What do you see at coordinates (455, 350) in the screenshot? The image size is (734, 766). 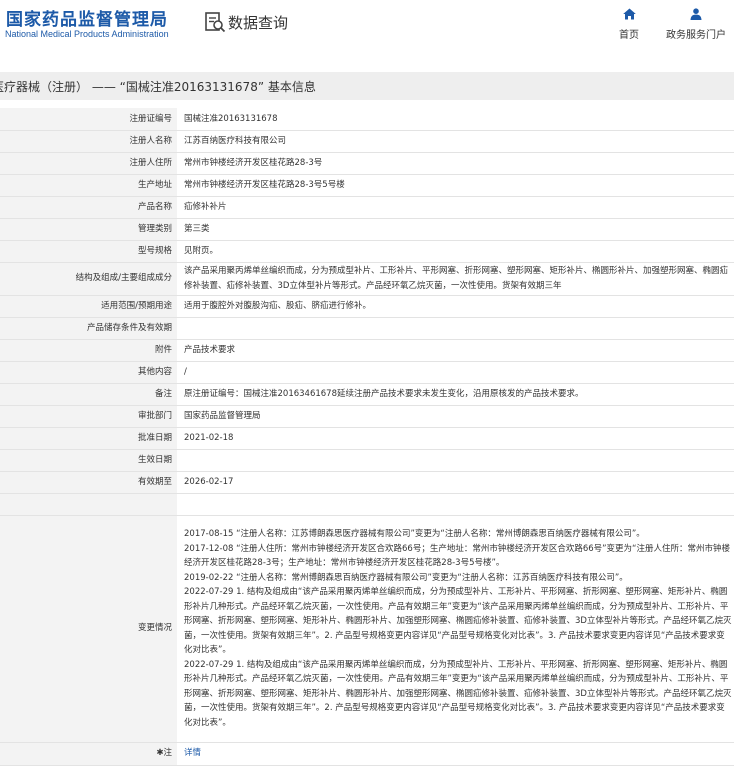 I see `field-value: 产品技术要求` at bounding box center [455, 350].